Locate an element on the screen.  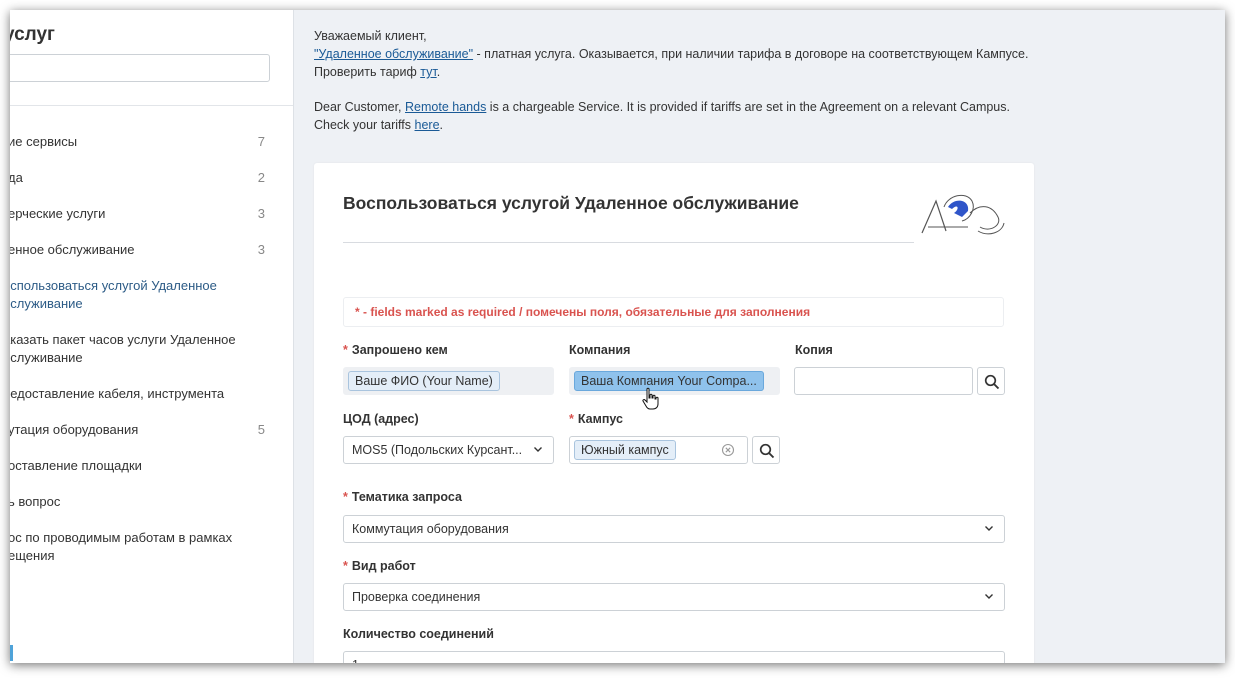
campus-label: * Кампус is located at coordinates (596, 419).